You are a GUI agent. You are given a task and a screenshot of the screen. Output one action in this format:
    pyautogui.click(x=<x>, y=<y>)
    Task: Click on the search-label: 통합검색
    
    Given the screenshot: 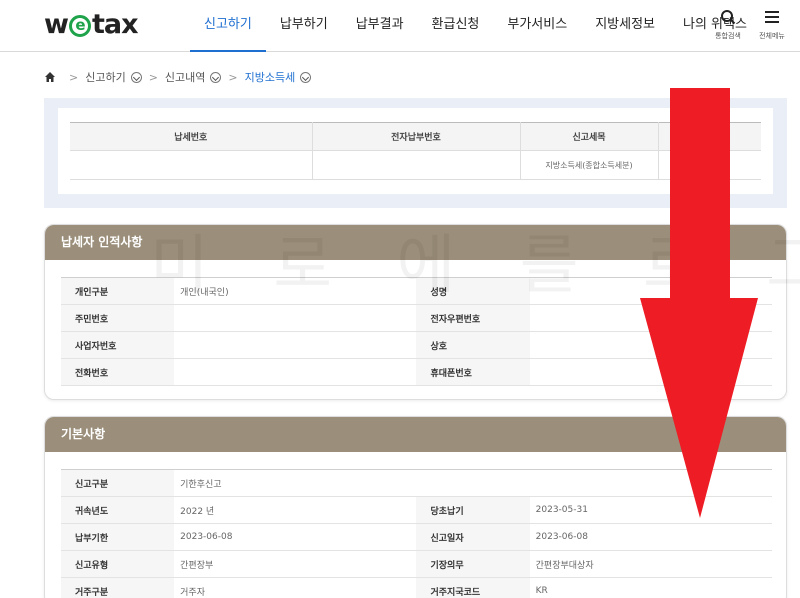 What is the action you would take?
    pyautogui.click(x=728, y=36)
    